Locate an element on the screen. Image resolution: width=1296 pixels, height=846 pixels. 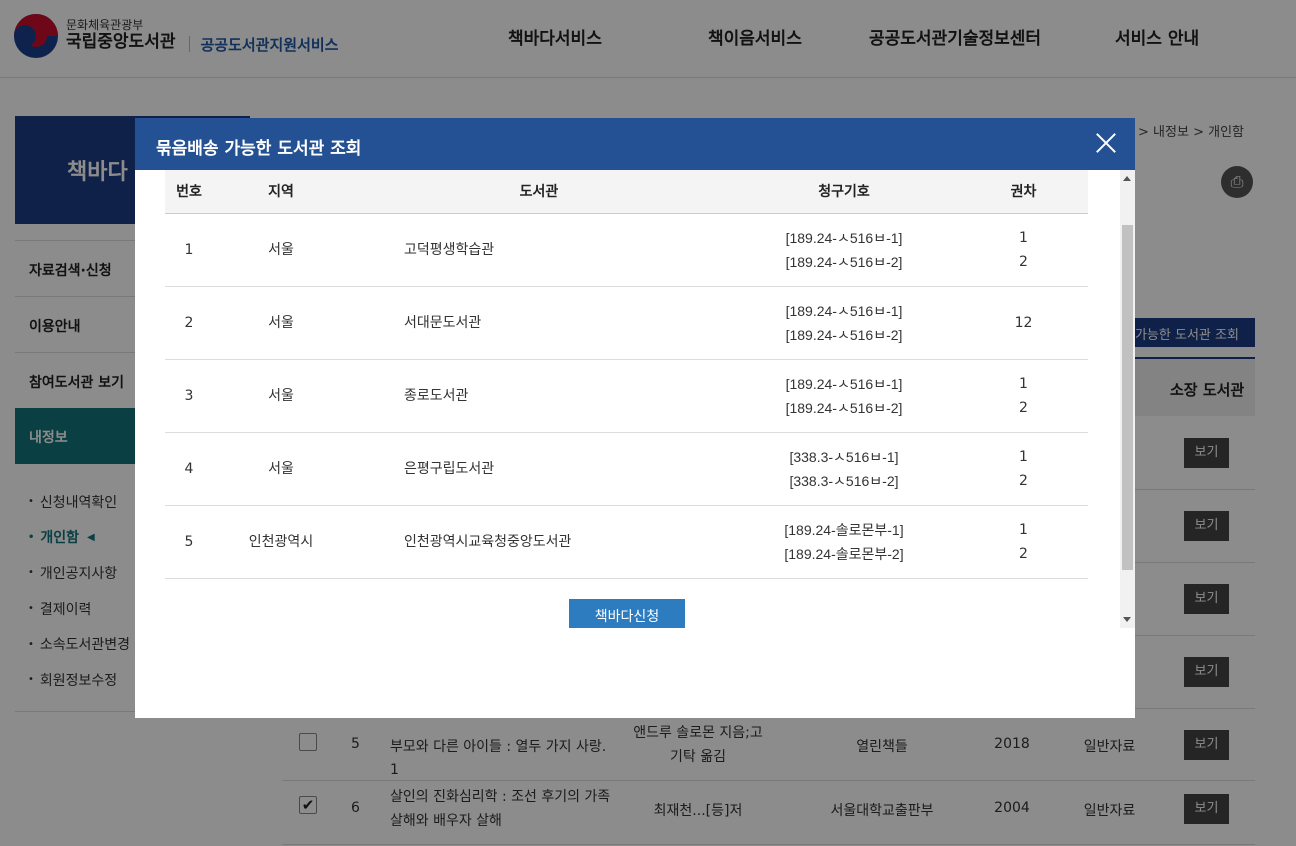
scroll-thumb is located at coordinates (1127, 397).